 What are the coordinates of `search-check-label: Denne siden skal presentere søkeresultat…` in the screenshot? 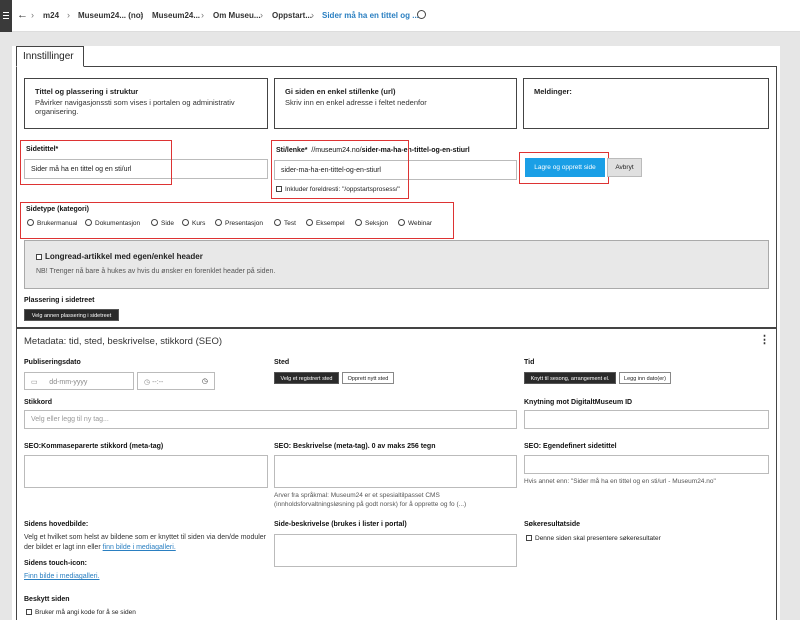 It's located at (598, 538).